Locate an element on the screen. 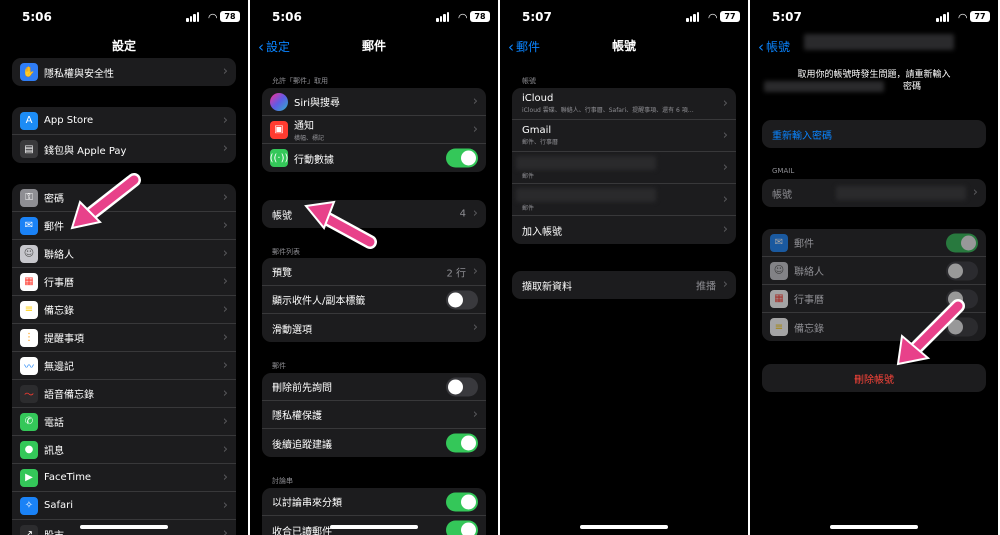 The width and height of the screenshot is (1000, 535). ask-before-deleting-item: 刪除前先詢問 is located at coordinates (374, 387).